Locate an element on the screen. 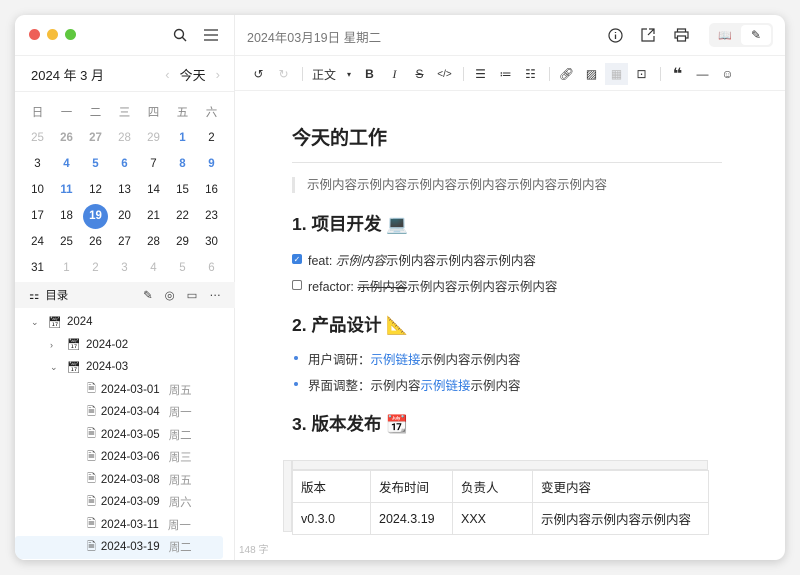  bold-icon: B is located at coordinates (369, 74).